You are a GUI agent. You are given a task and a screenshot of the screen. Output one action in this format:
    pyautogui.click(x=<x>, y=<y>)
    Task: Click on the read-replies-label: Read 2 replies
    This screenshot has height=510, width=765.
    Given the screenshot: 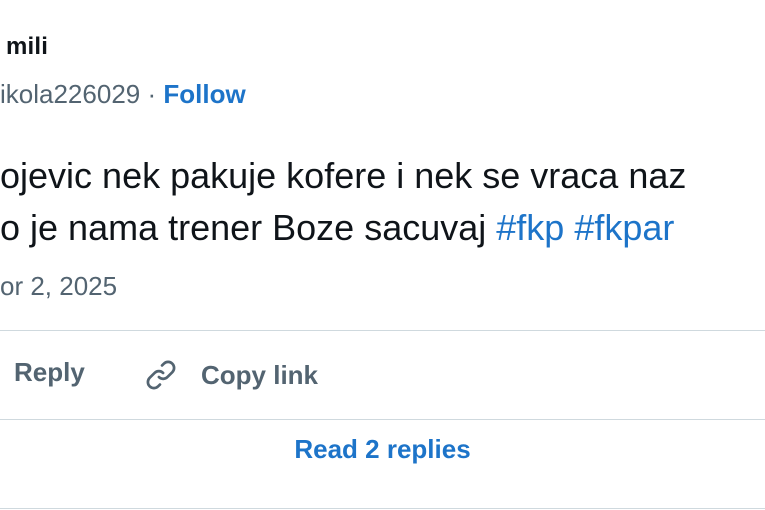 What is the action you would take?
    pyautogui.click(x=382, y=449)
    